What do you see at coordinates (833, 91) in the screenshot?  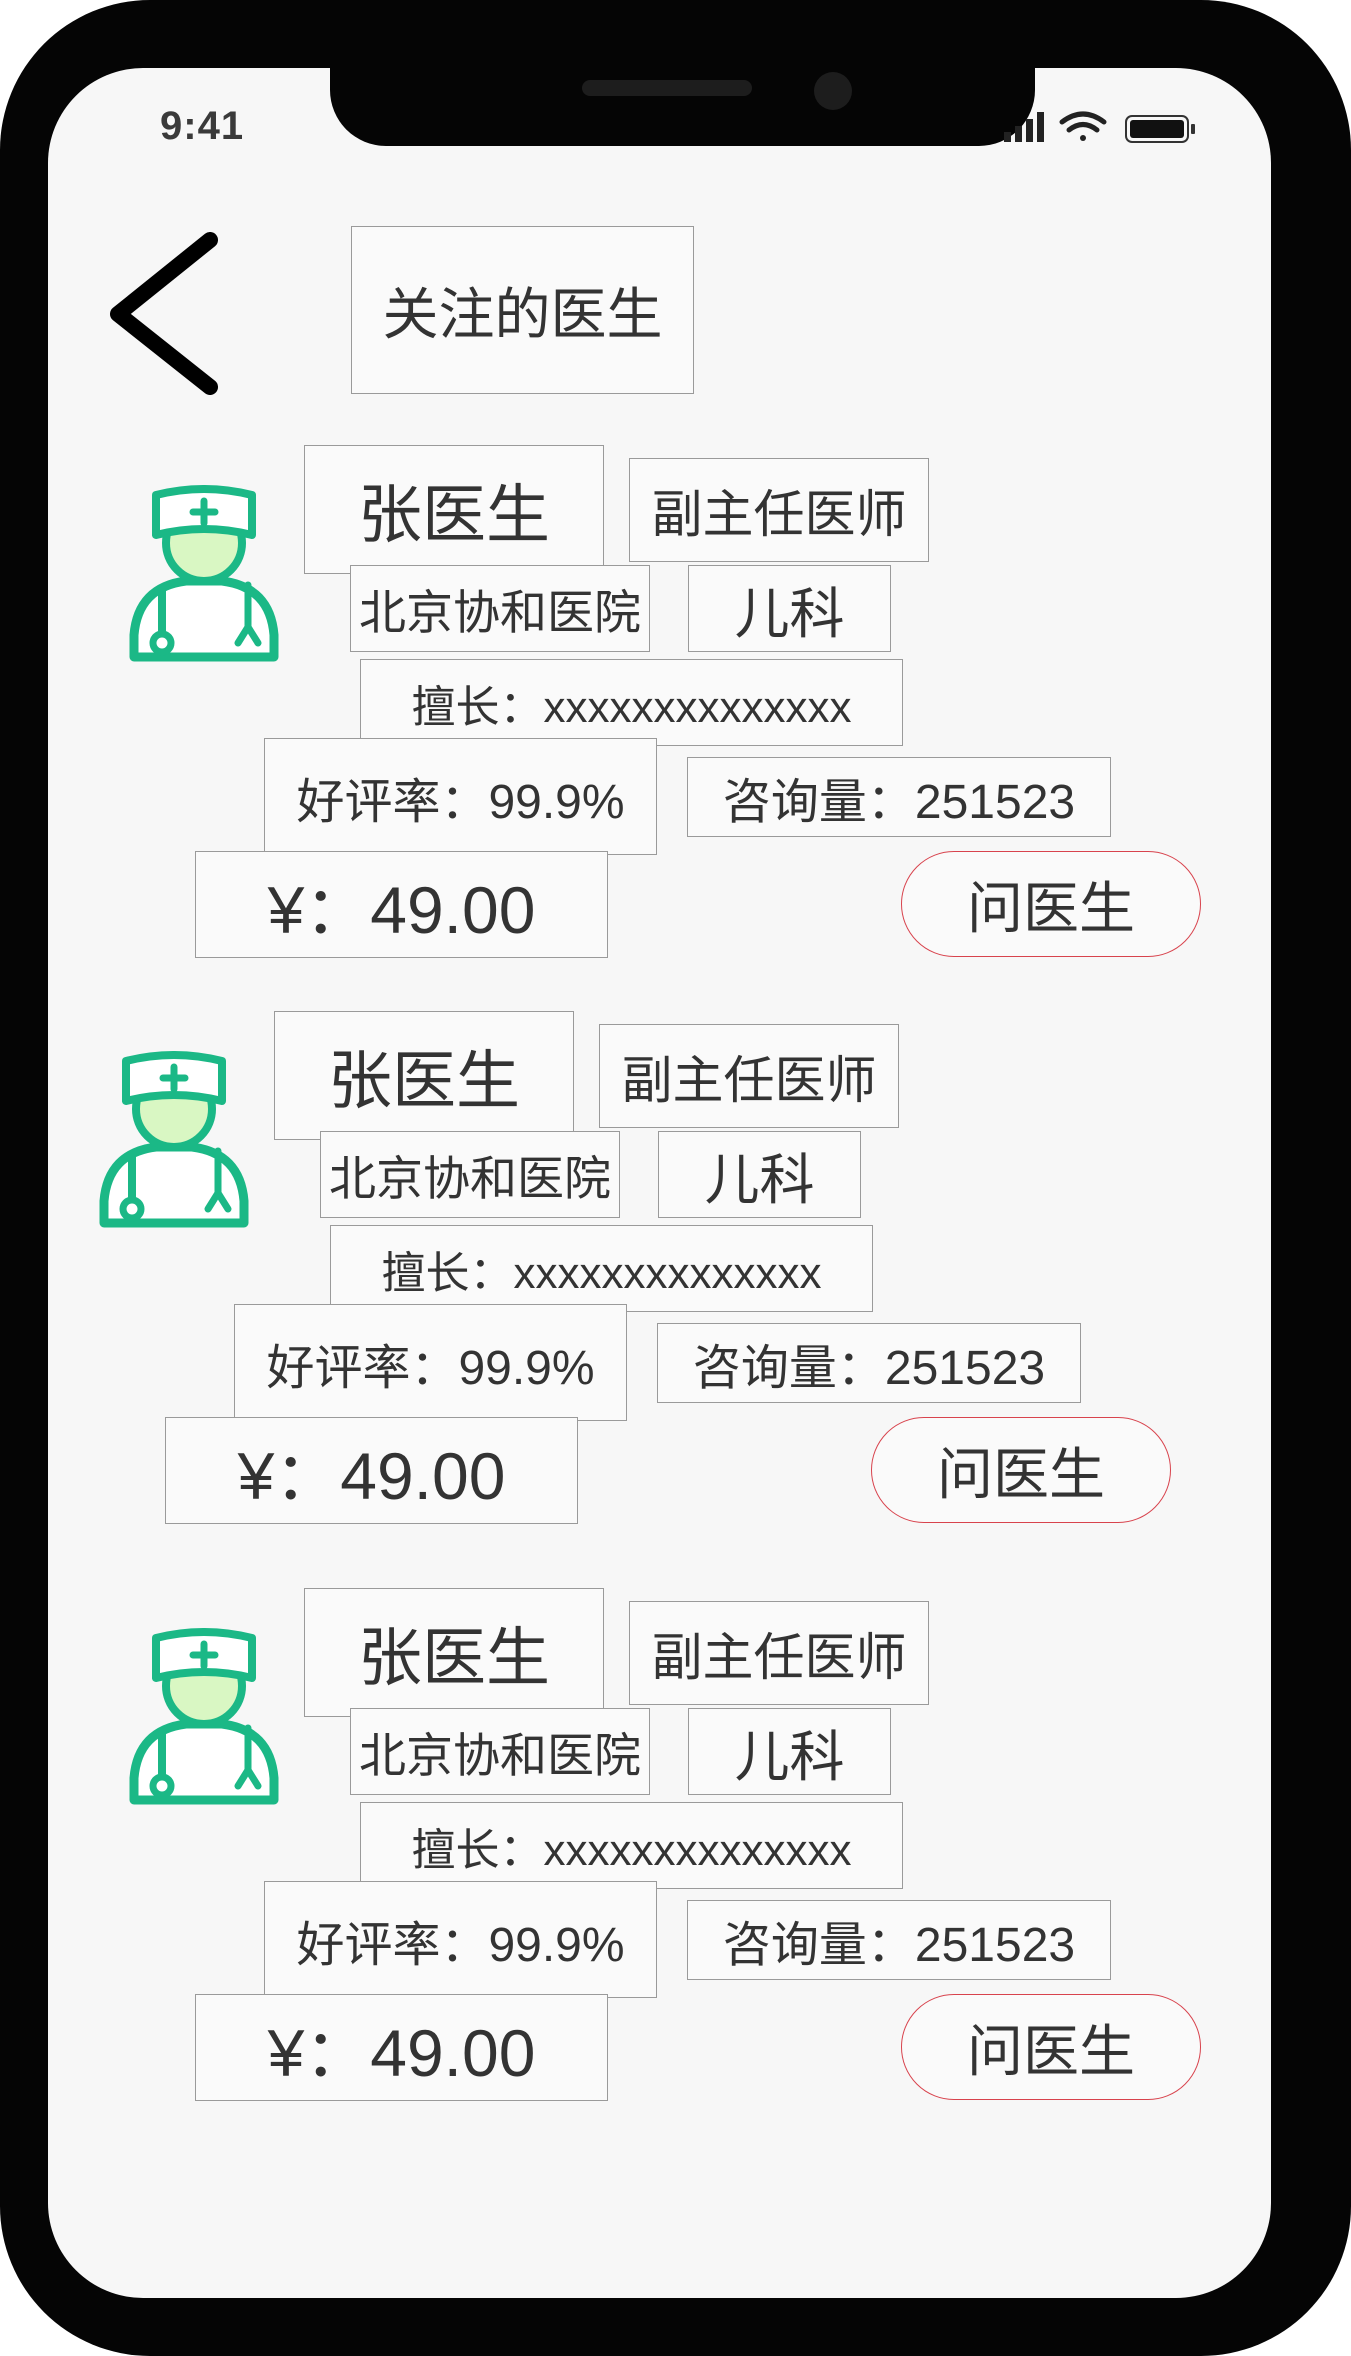 I see `front-camera` at bounding box center [833, 91].